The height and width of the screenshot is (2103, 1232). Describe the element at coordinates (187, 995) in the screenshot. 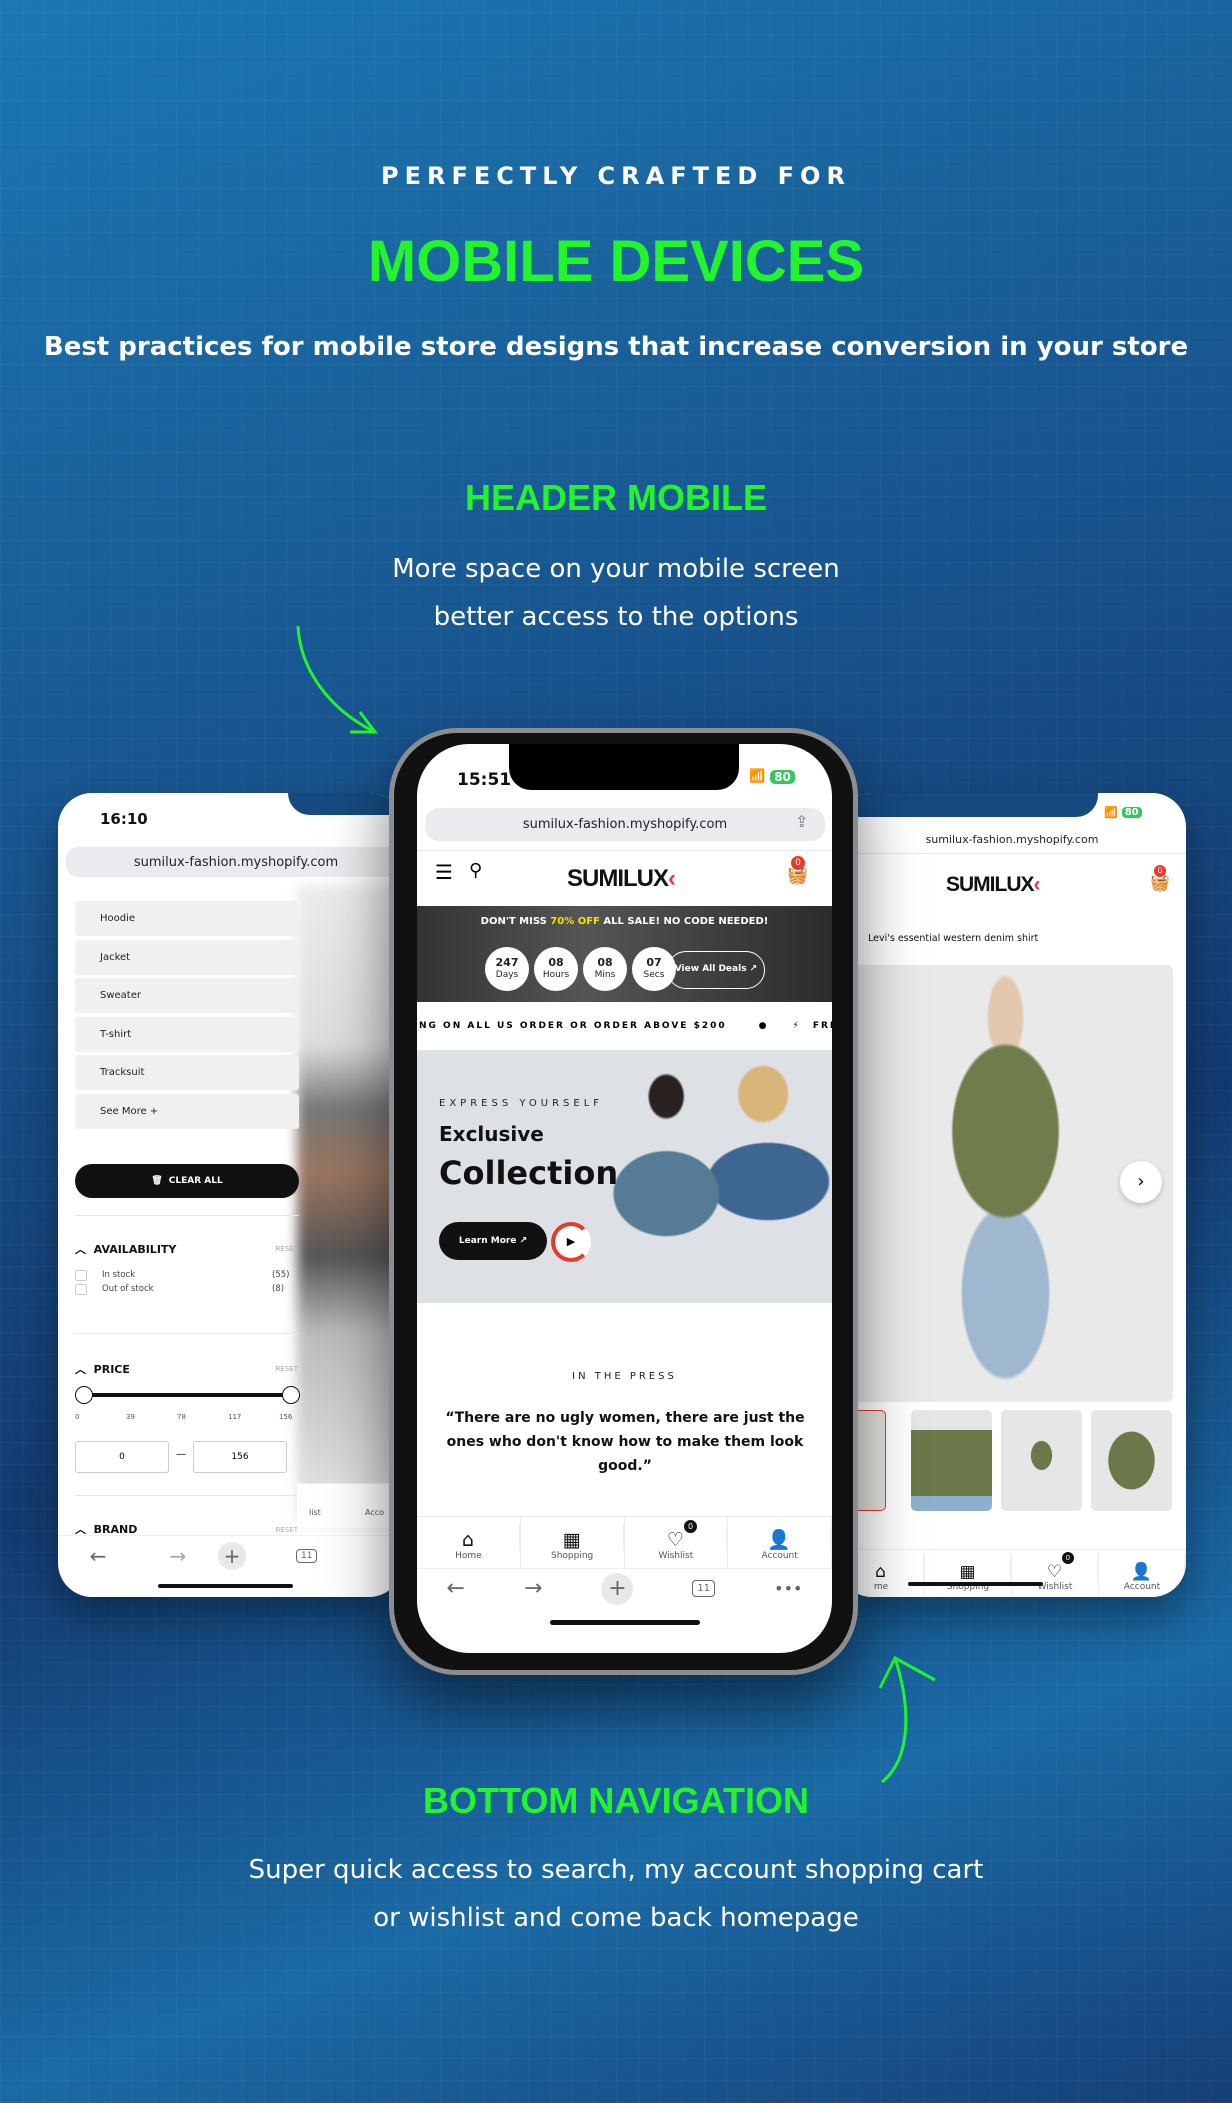

I see `category-filter-item: Sweater` at that location.